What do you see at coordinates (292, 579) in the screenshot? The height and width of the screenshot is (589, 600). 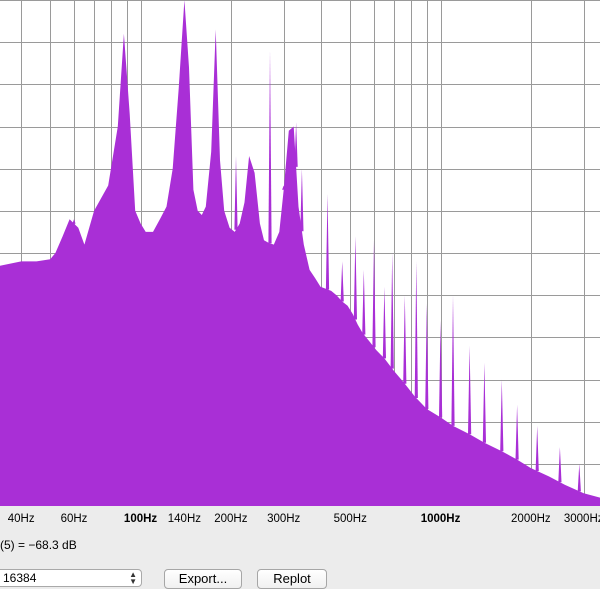 I see `replot-button: Replot` at bounding box center [292, 579].